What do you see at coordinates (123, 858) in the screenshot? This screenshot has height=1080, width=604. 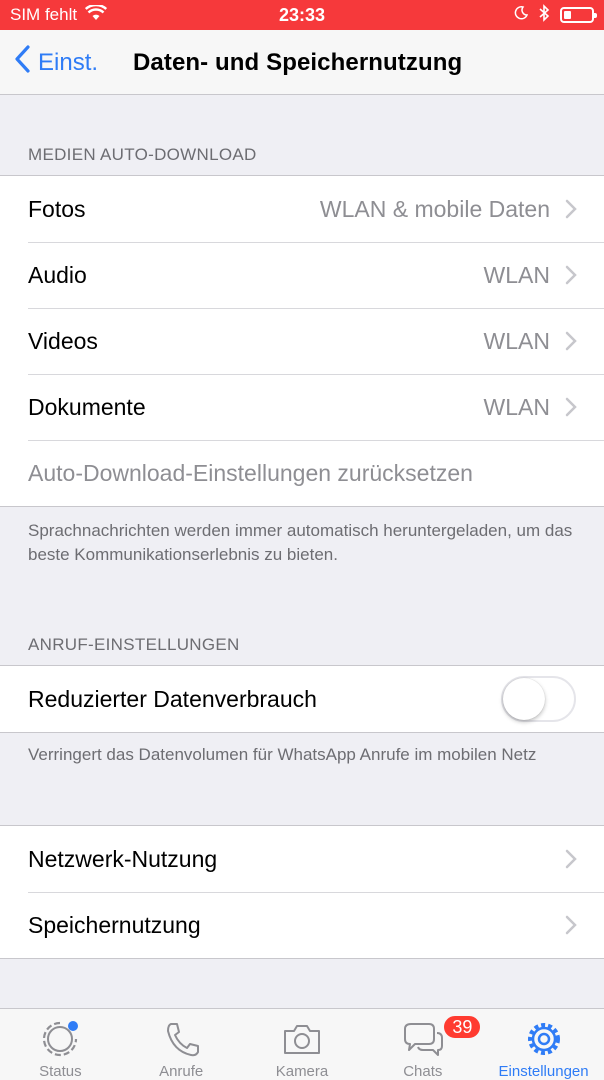 I see `row-label: Netzwerk-Nutzung` at bounding box center [123, 858].